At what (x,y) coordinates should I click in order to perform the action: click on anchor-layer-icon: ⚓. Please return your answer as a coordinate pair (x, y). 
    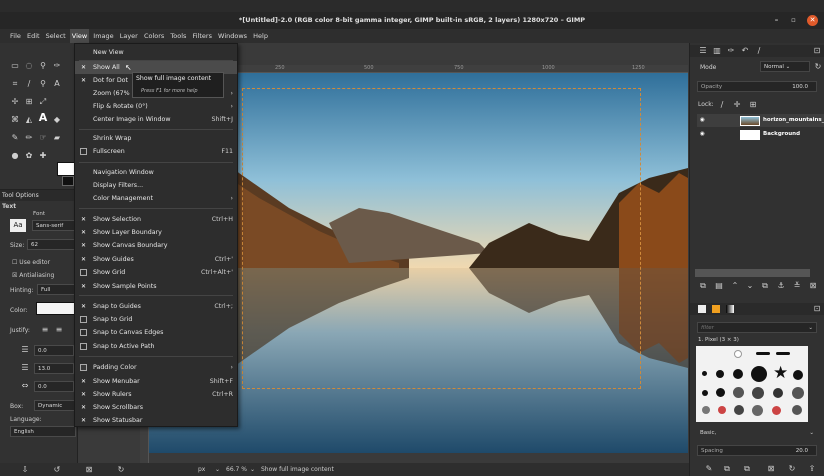
    Looking at the image, I should click on (781, 286).